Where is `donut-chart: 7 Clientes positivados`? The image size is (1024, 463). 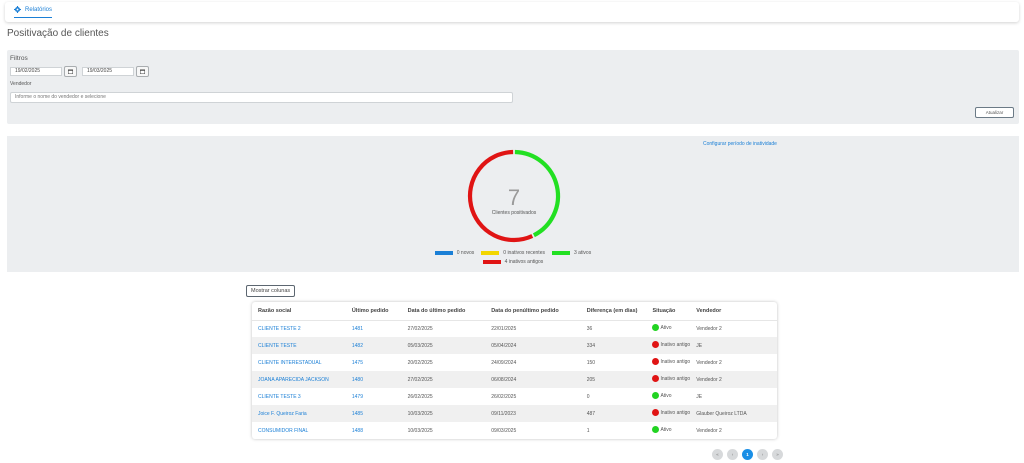 donut-chart: 7 Clientes positivados is located at coordinates (514, 196).